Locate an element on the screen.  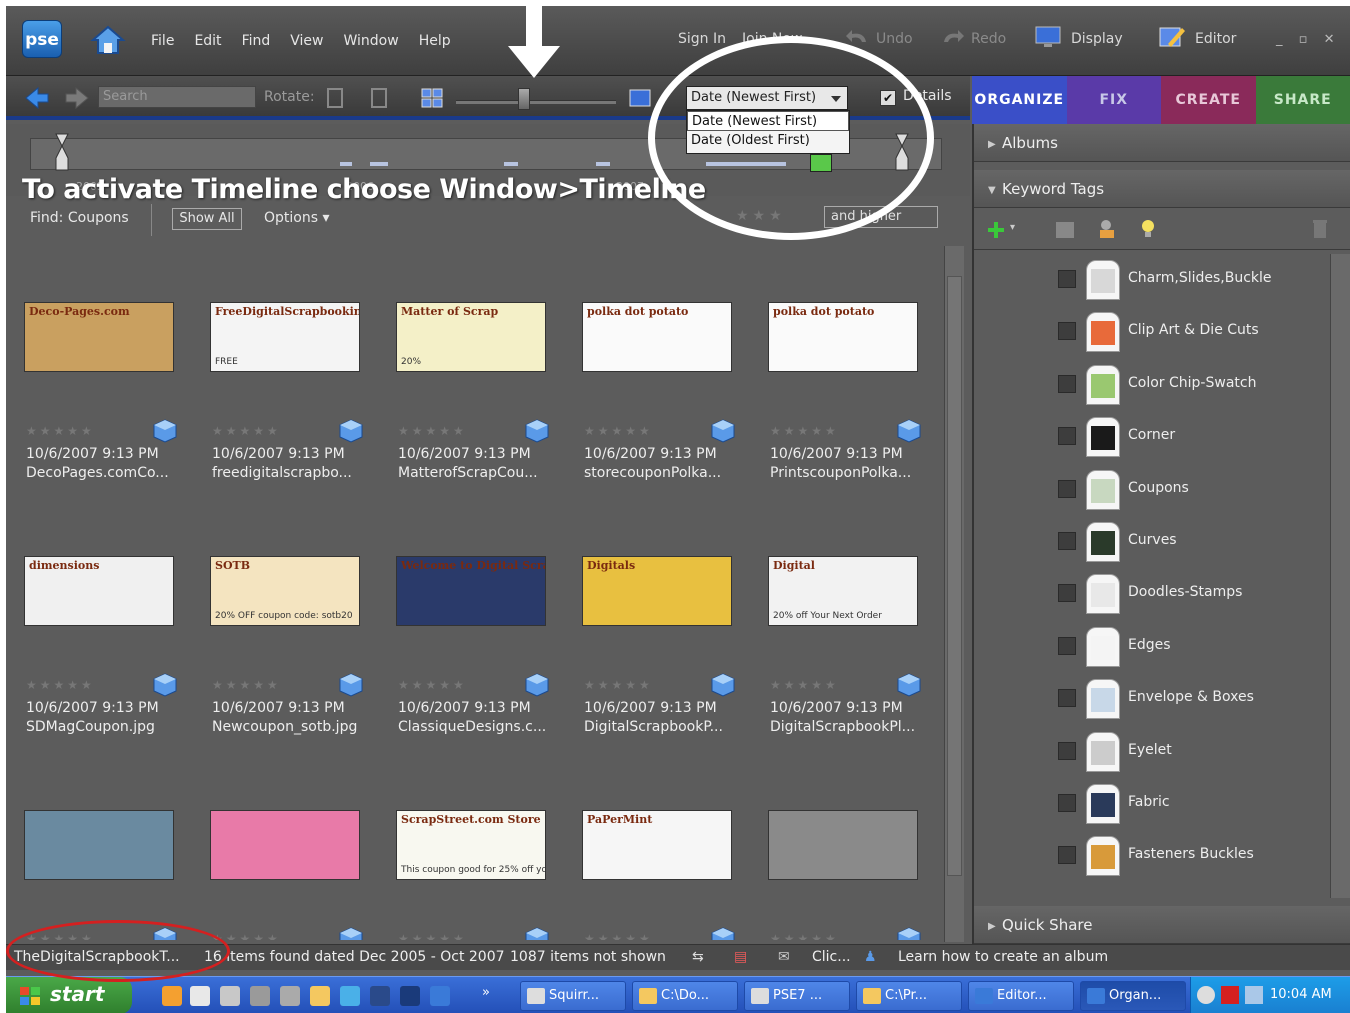
add-tag-dropdown-icon: ▾ is located at coordinates (1012, 227).